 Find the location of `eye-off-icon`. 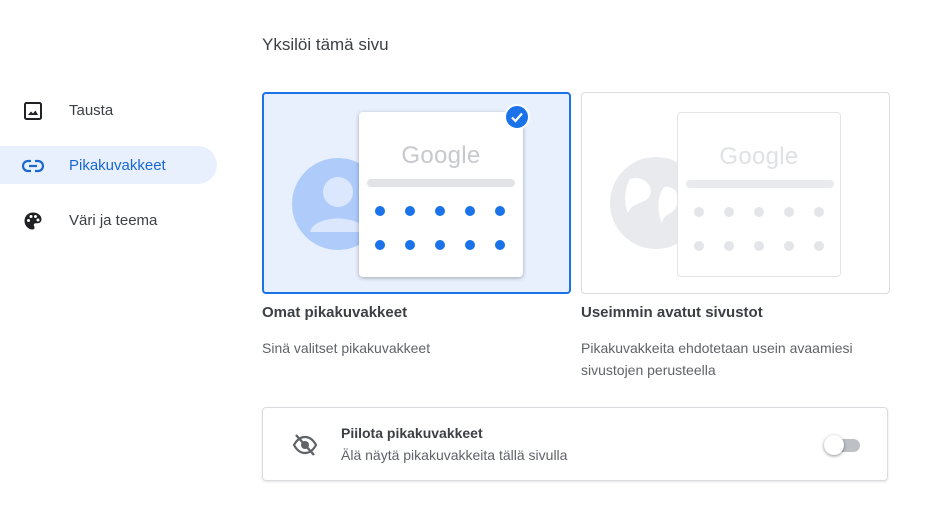

eye-off-icon is located at coordinates (305, 445).